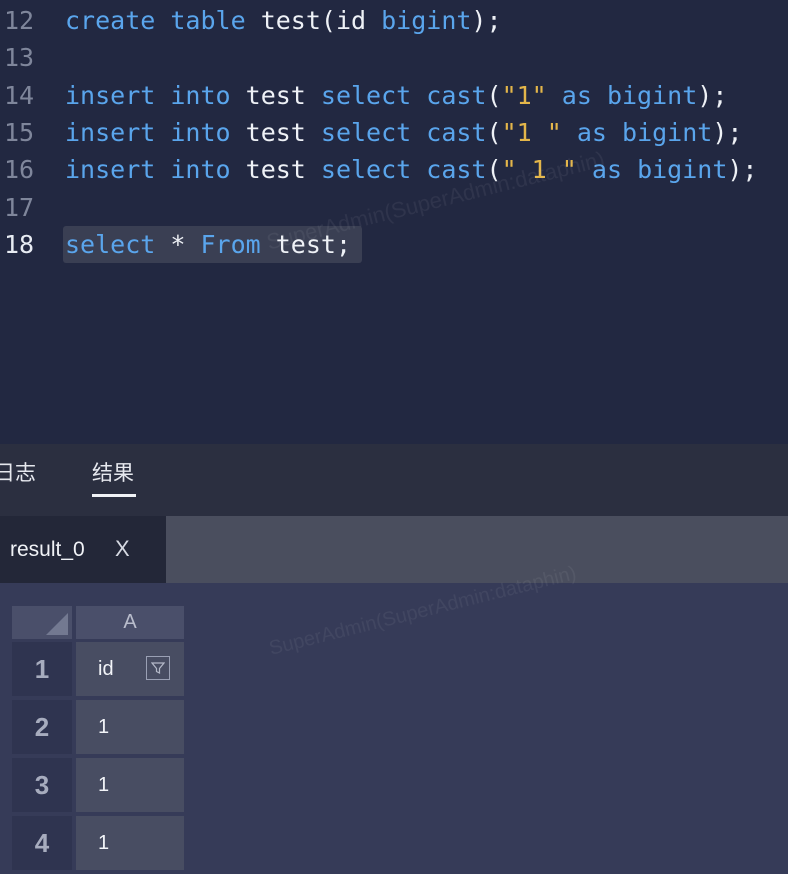 The height and width of the screenshot is (874, 788). What do you see at coordinates (42, 843) in the screenshot?
I see `row-header: 4` at bounding box center [42, 843].